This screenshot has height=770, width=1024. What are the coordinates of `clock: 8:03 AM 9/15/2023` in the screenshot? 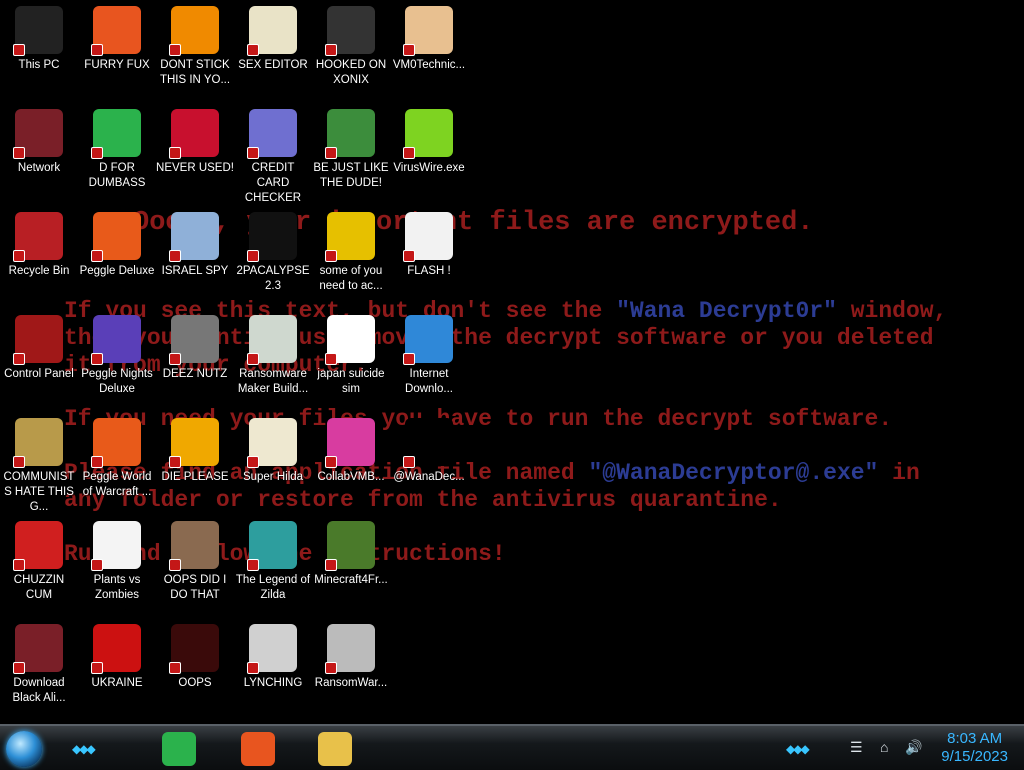 It's located at (974, 748).